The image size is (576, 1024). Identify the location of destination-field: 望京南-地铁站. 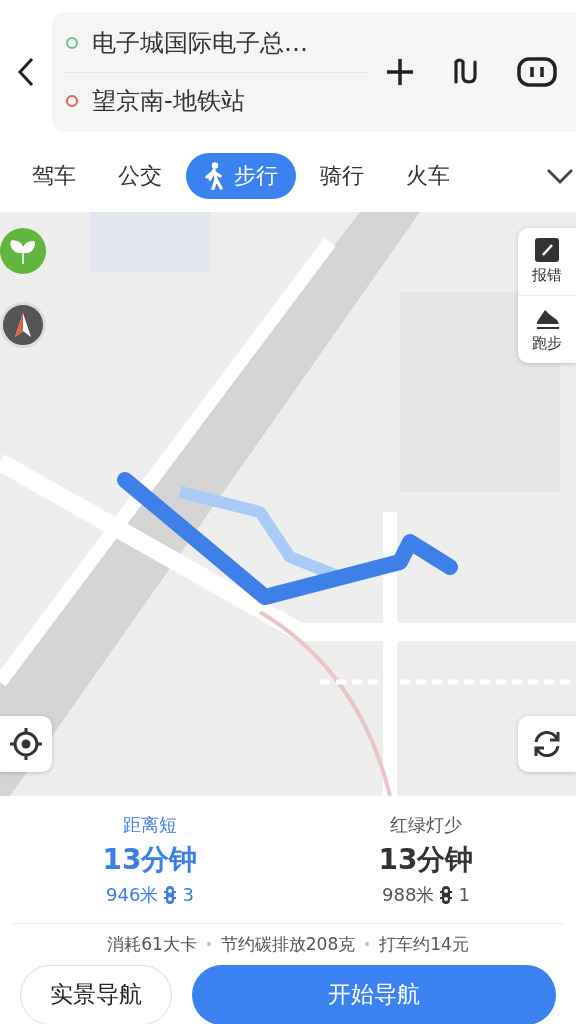
(168, 101).